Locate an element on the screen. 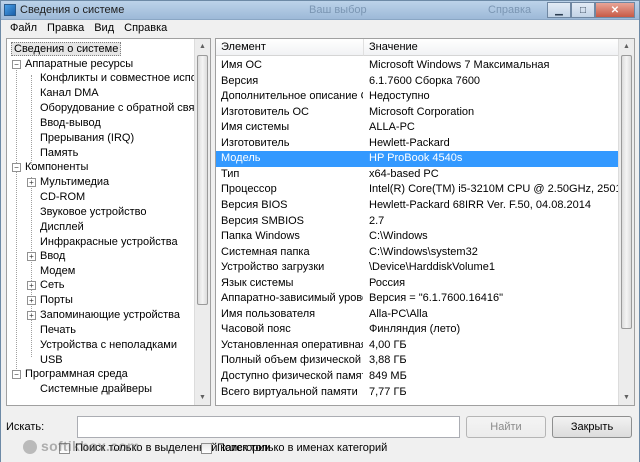 The height and width of the screenshot is (462, 640). maximize-icon: □ is located at coordinates (583, 10).